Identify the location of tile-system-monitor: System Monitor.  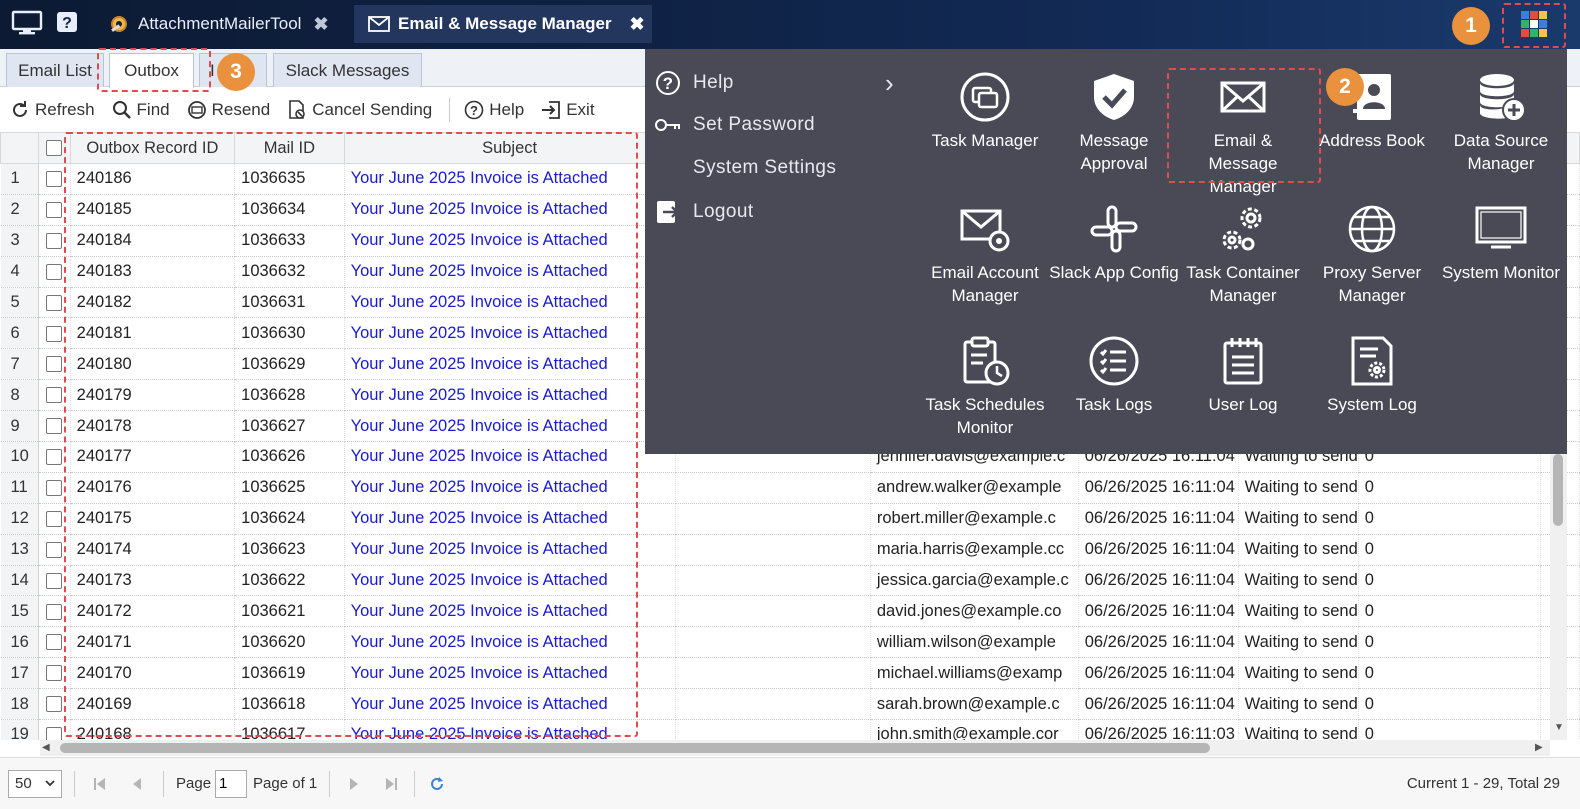
(1501, 243).